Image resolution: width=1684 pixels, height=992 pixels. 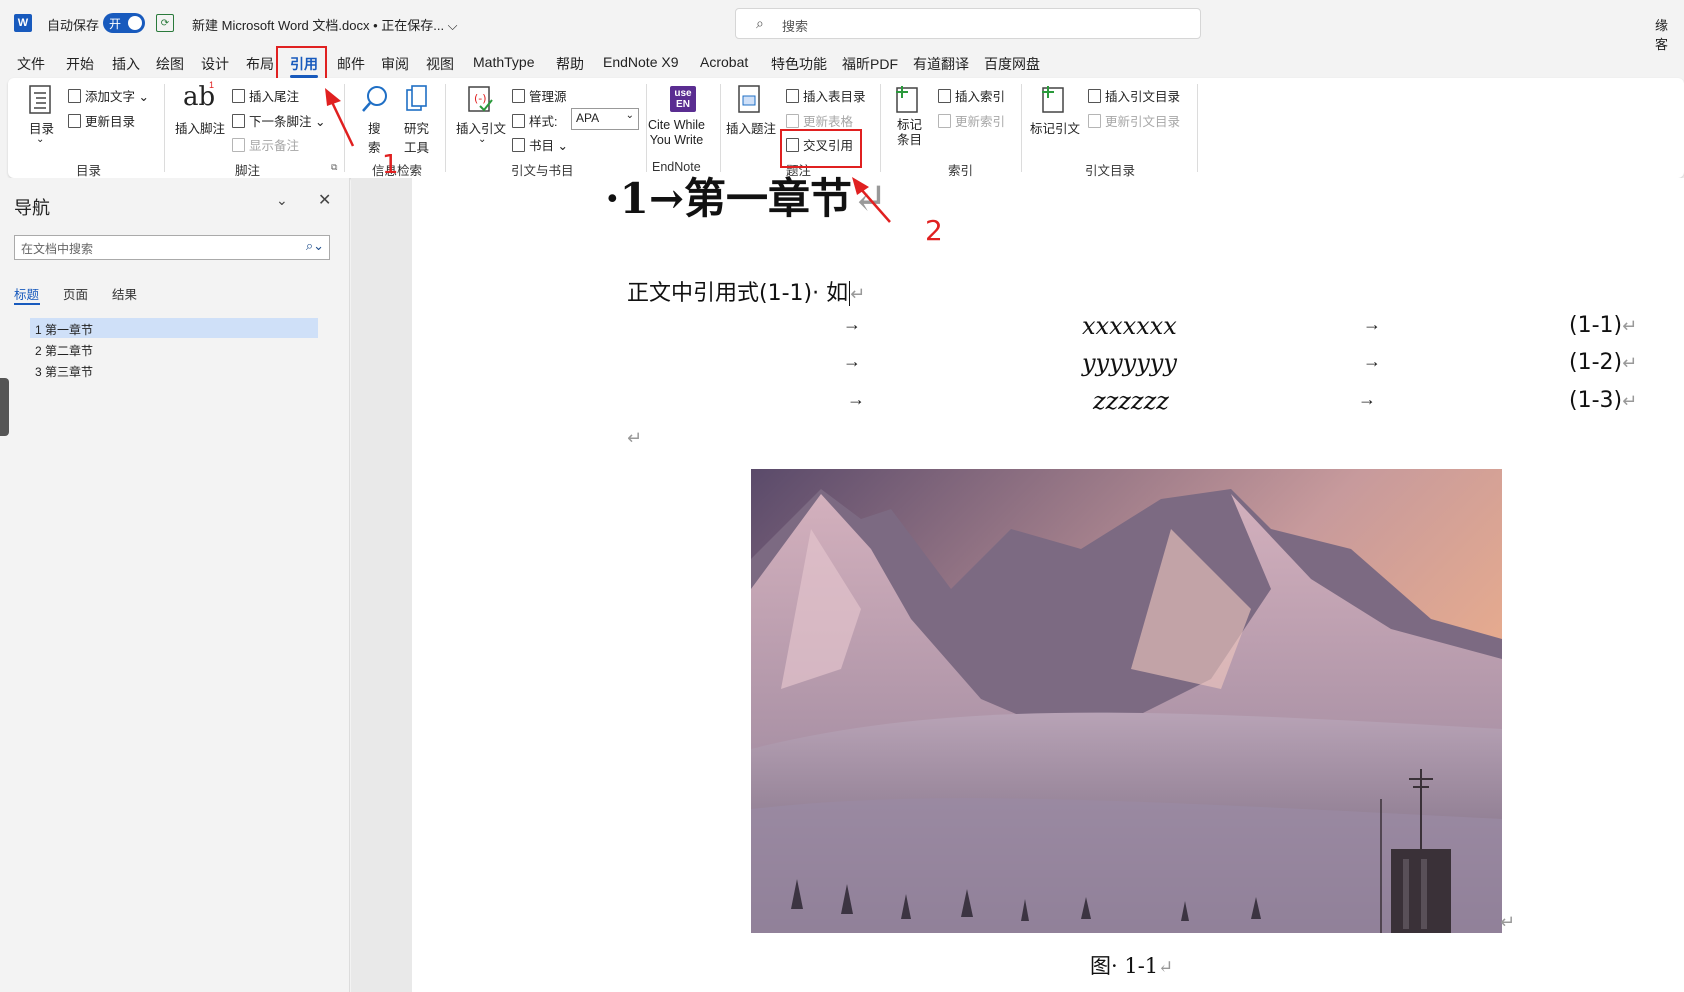 What do you see at coordinates (390, 165) in the screenshot?
I see `annotation-step-1: 1` at bounding box center [390, 165].